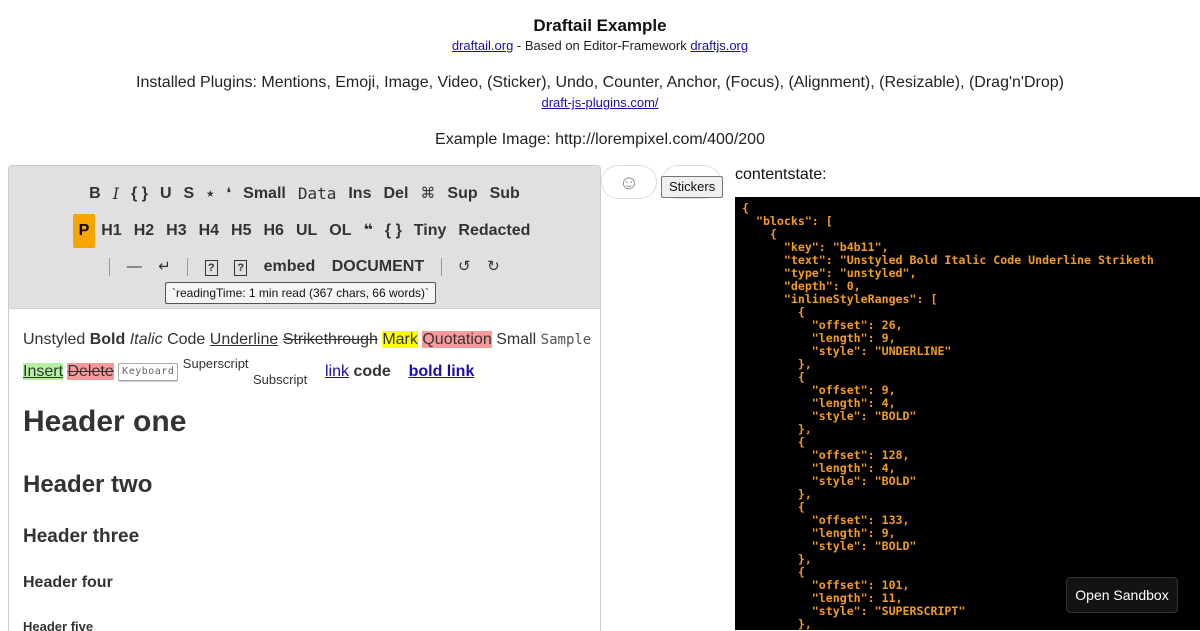 The image size is (1200, 631). I want to click on block-type-button: H1, so click(111, 231).